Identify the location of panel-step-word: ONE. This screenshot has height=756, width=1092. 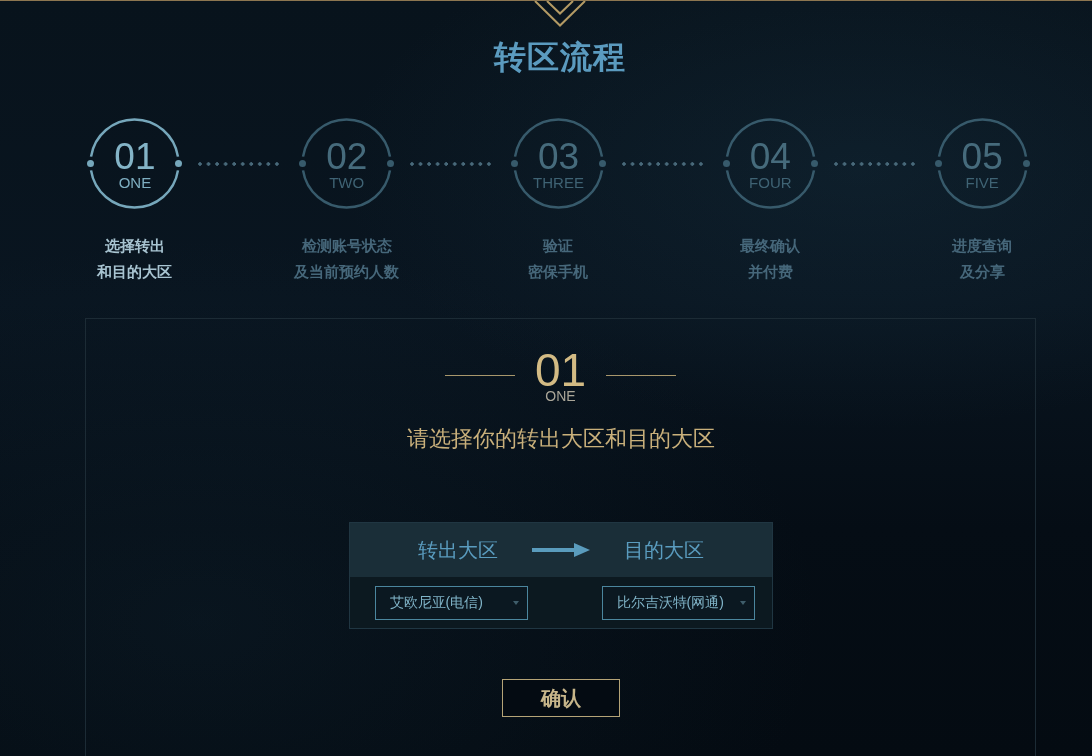
(560, 396).